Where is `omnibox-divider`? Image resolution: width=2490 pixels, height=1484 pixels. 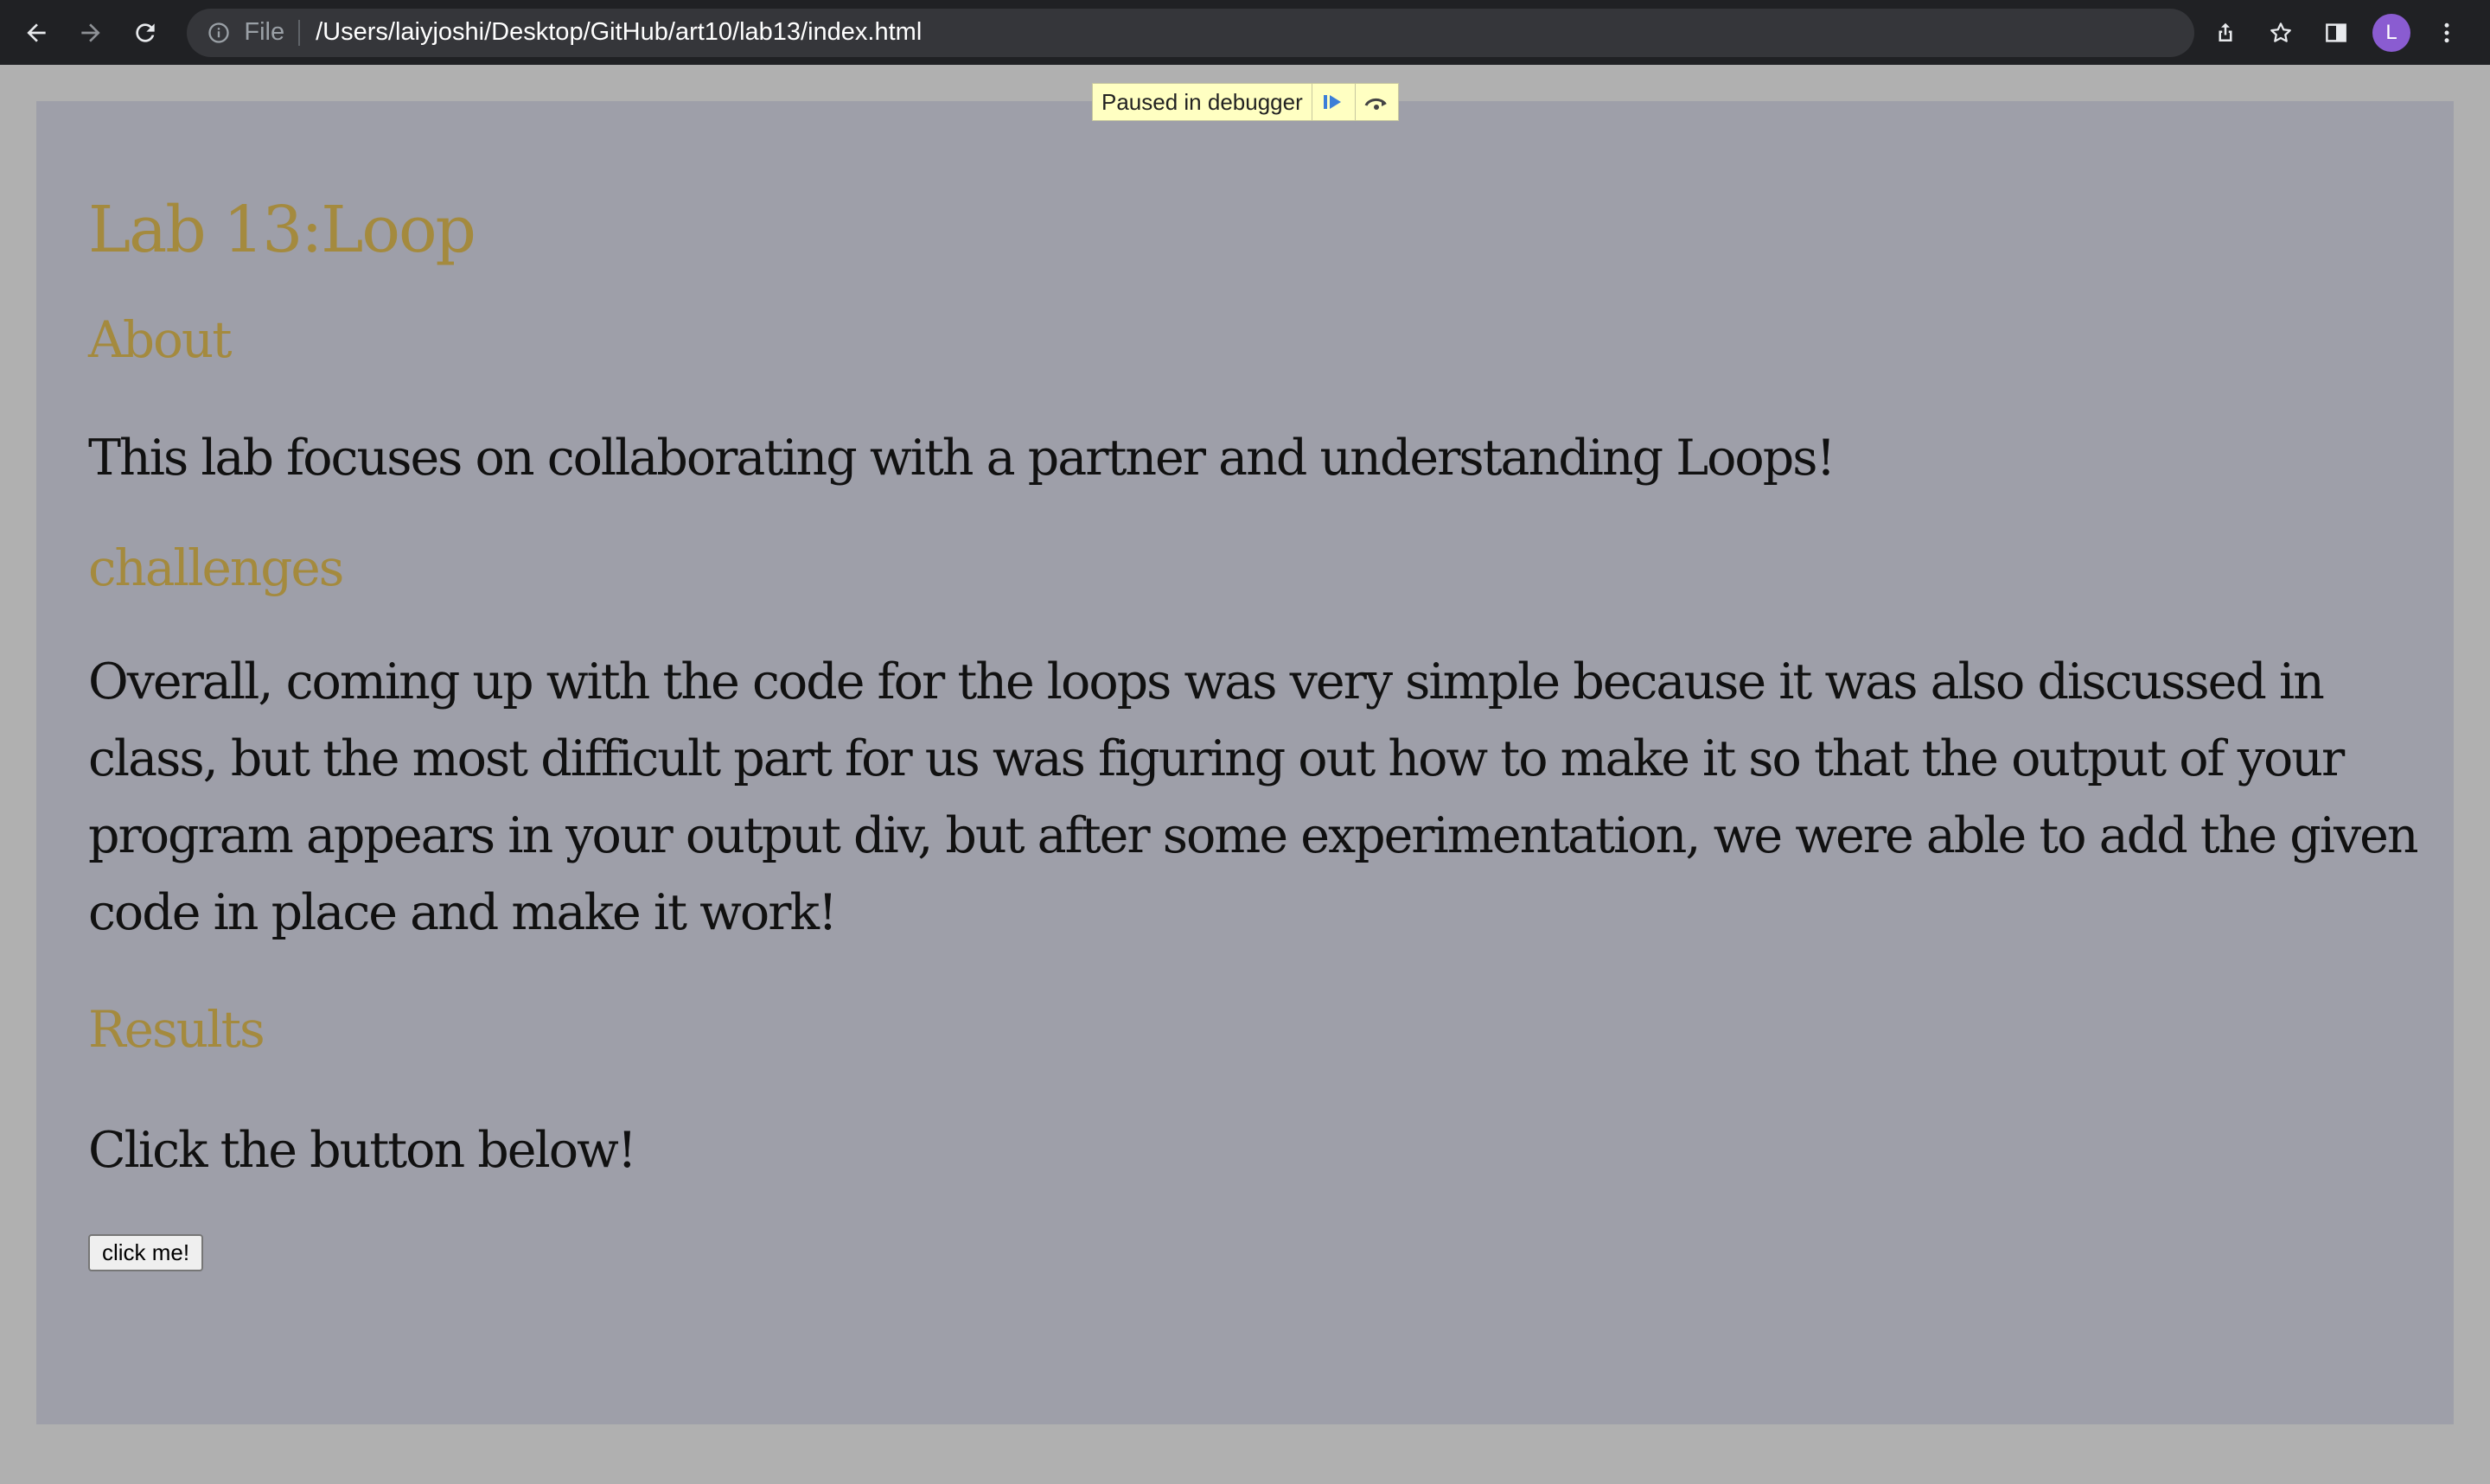
omnibox-divider is located at coordinates (299, 32).